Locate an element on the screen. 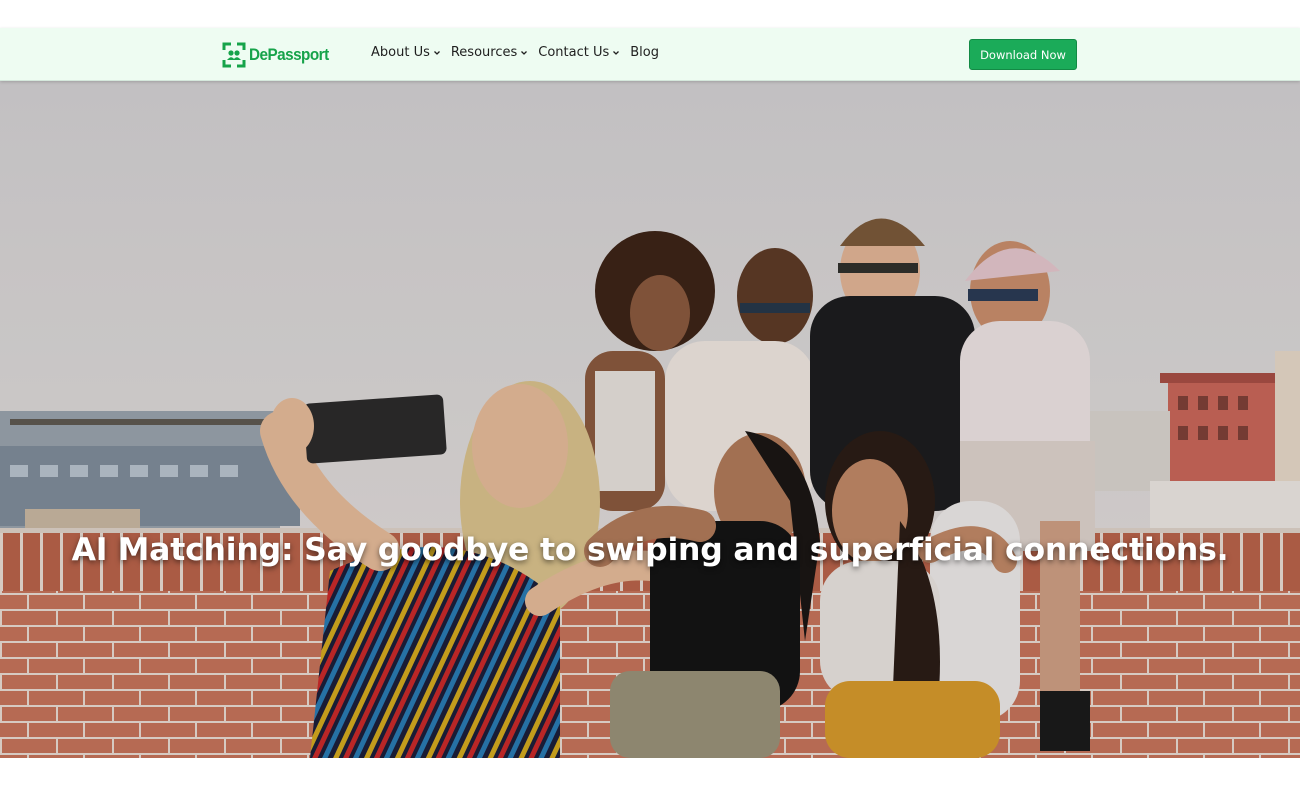 Image resolution: width=1300 pixels, height=788 pixels. nav-item-blog: Blog is located at coordinates (644, 52).